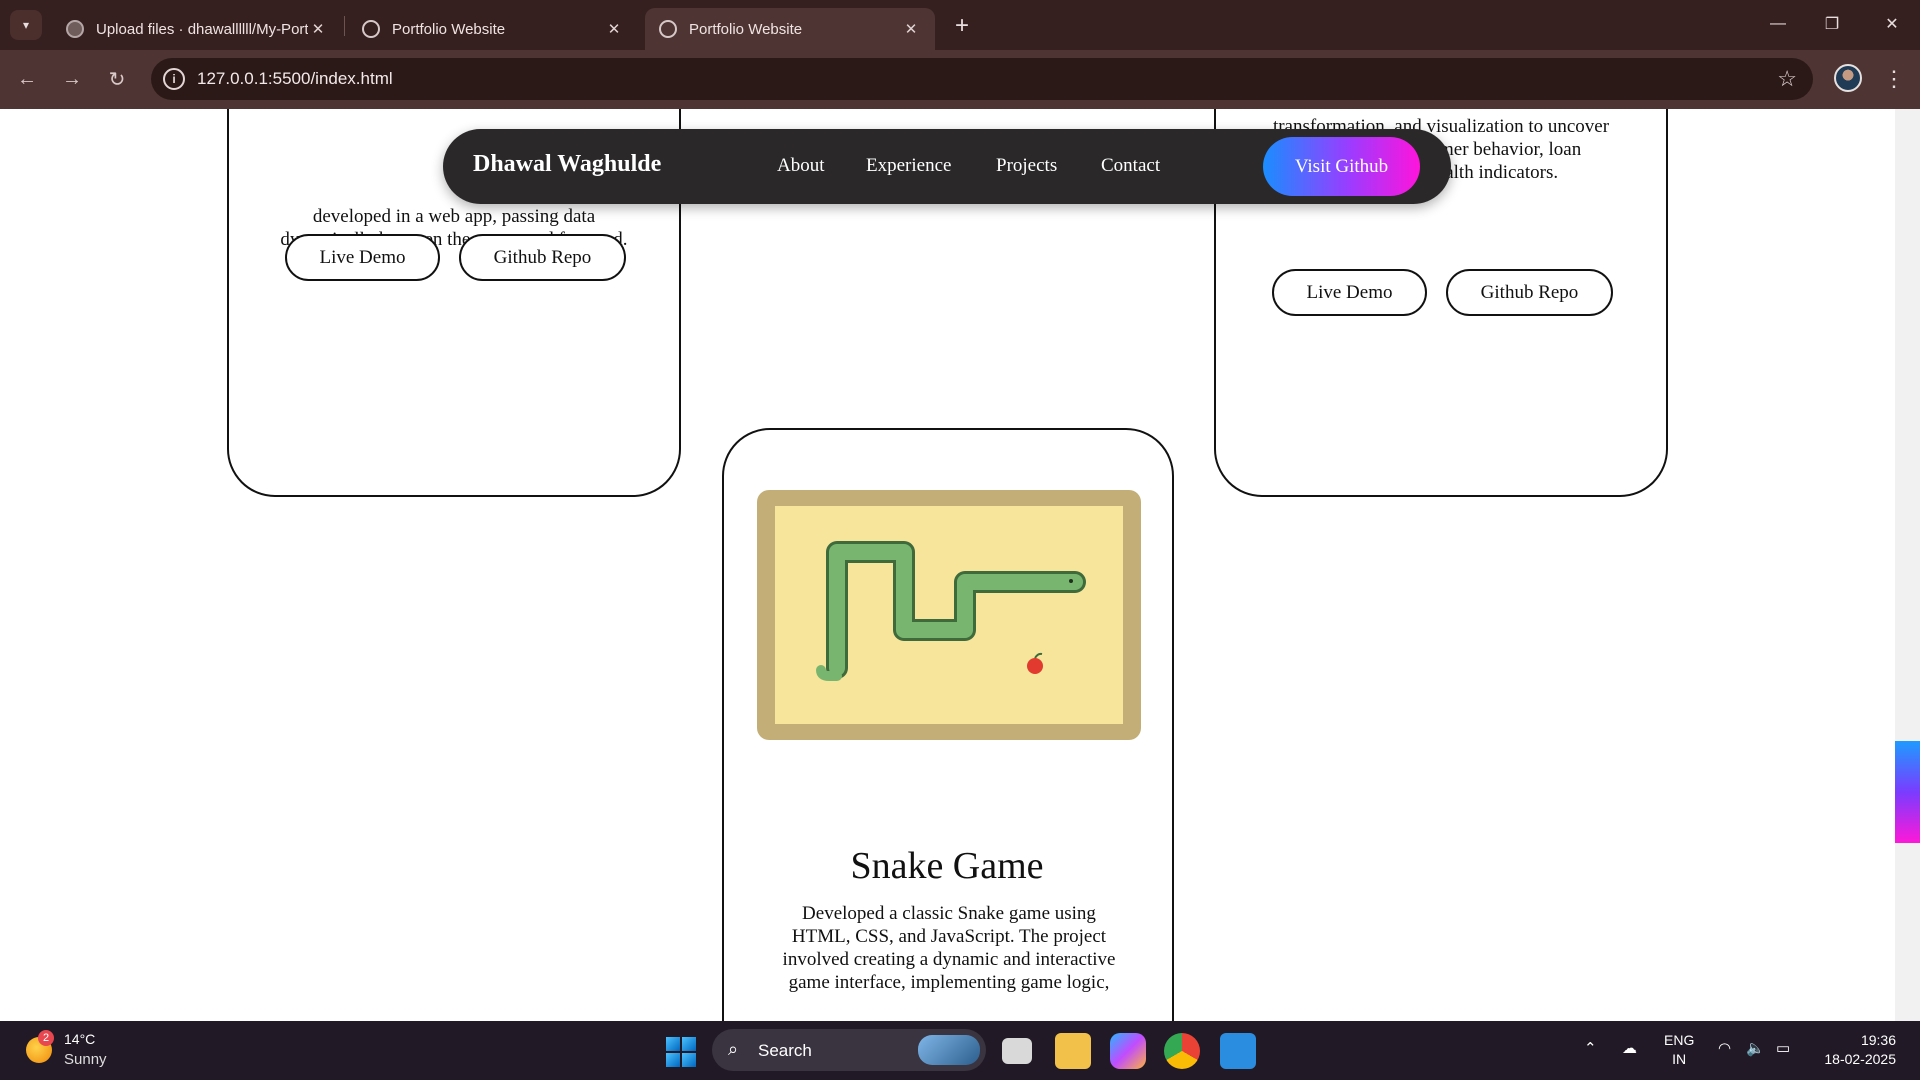 The image size is (1920, 1080). What do you see at coordinates (1073, 1051) in the screenshot?
I see `file-explorer-icon` at bounding box center [1073, 1051].